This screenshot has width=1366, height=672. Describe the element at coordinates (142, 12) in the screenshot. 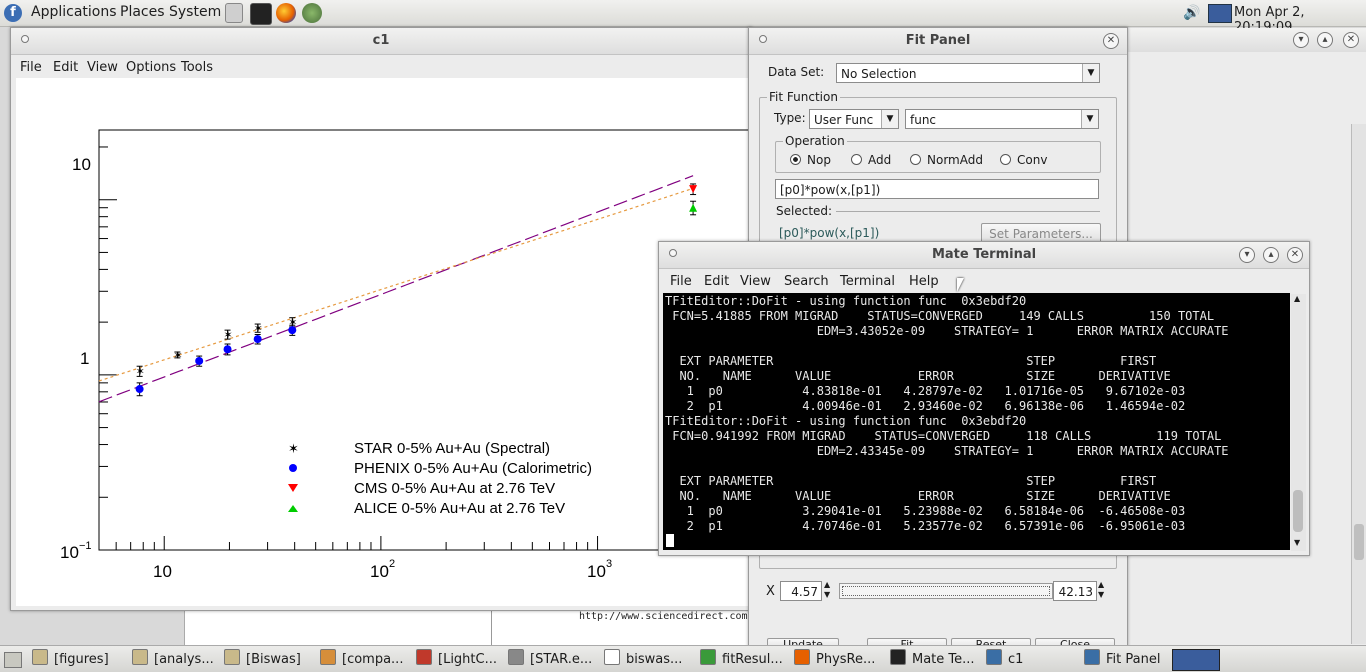

I see `places-menu: Places` at that location.